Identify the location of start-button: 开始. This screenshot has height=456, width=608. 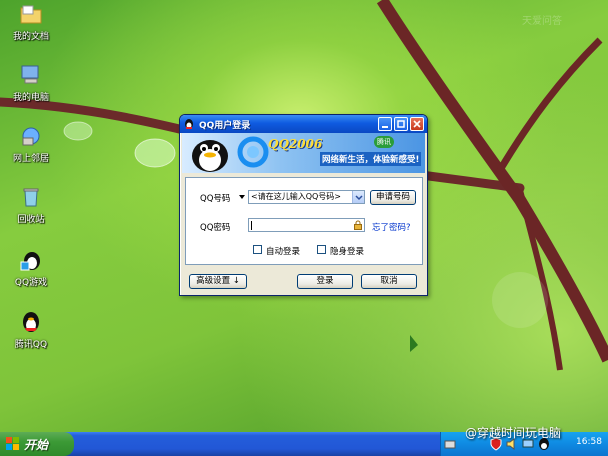
(37, 444).